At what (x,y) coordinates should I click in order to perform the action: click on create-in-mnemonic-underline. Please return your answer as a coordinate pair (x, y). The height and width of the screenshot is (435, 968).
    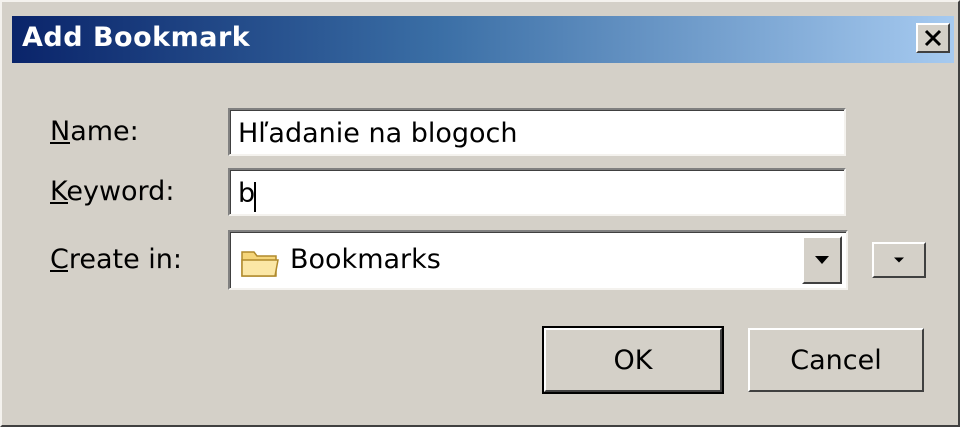
    Looking at the image, I should click on (59, 271).